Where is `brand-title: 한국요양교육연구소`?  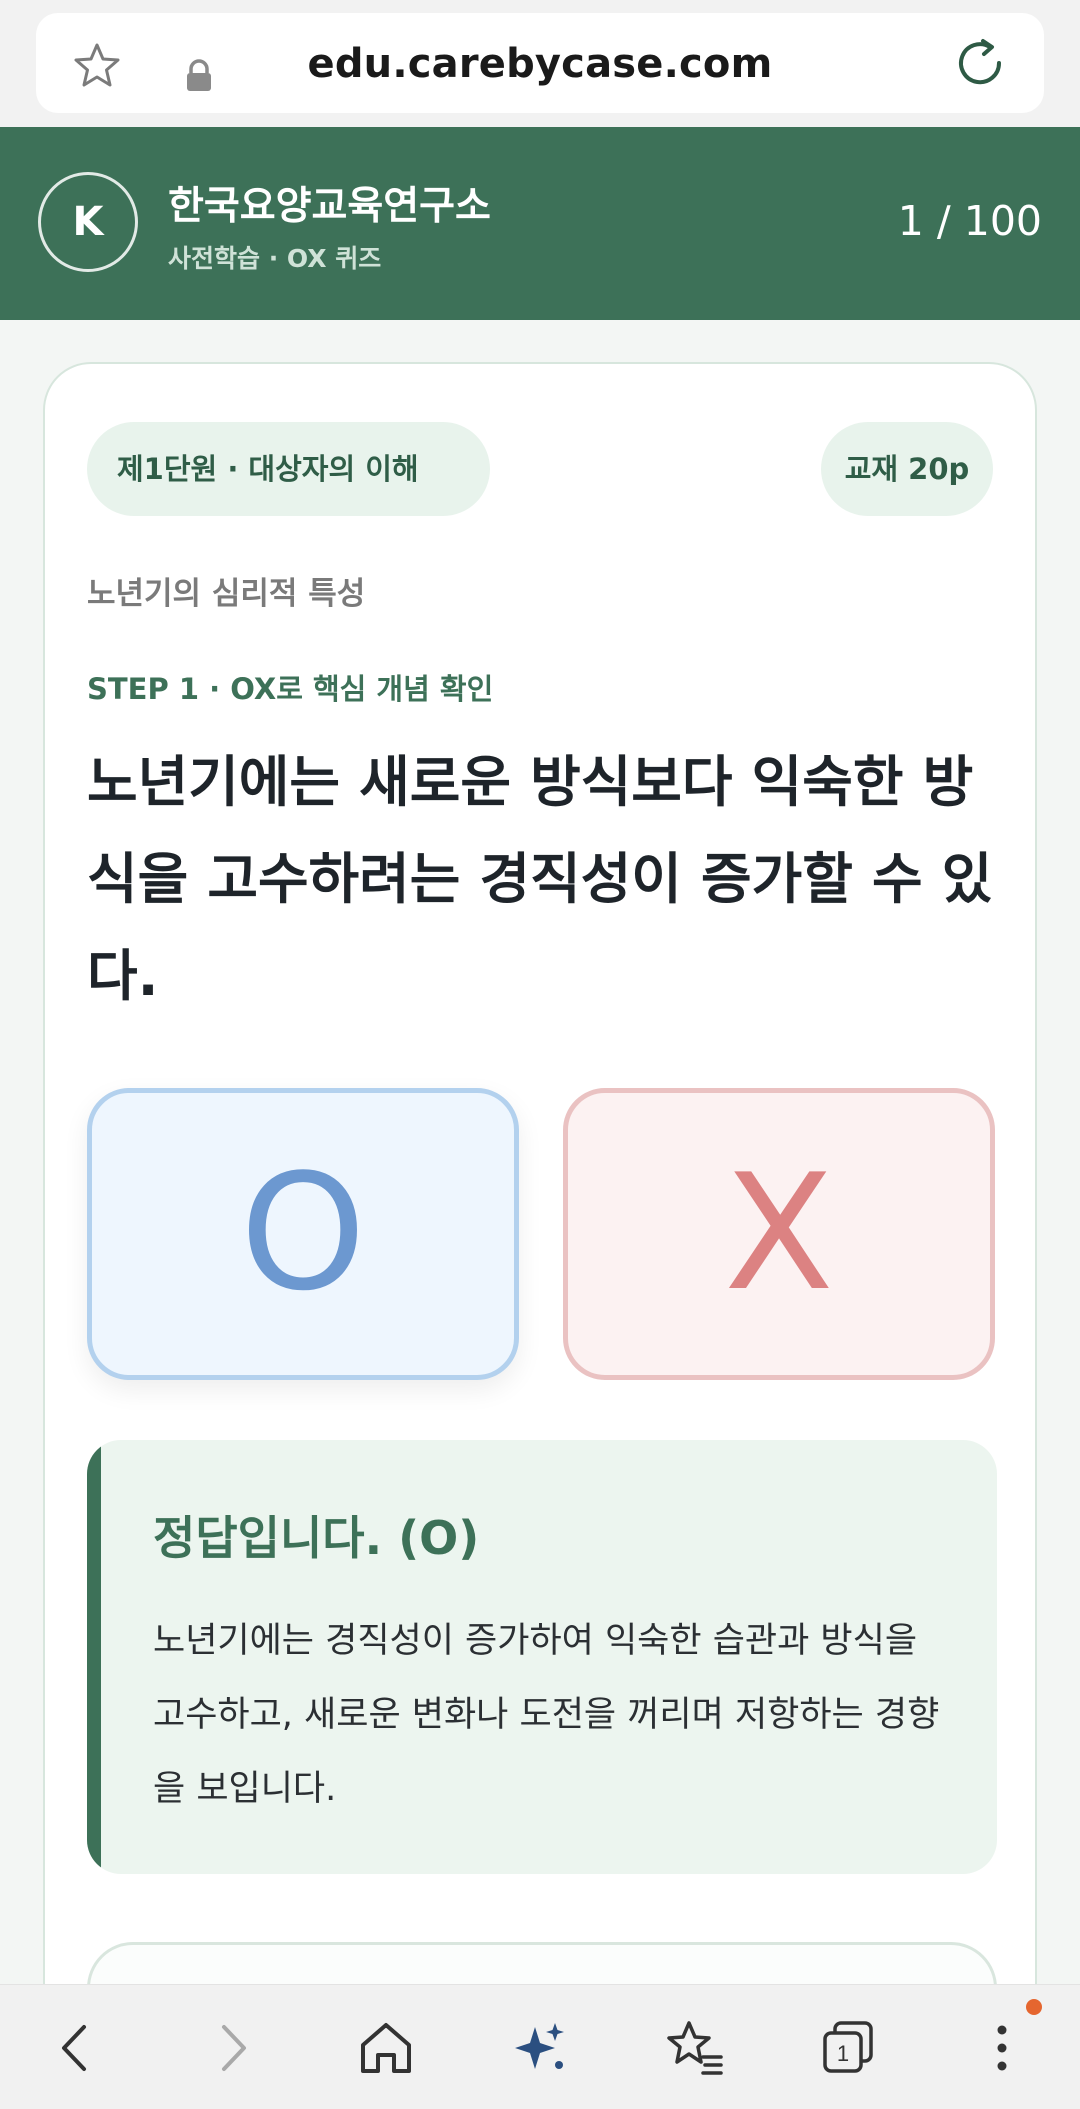
brand-title: 한국요양교육연구소 is located at coordinates (329, 206).